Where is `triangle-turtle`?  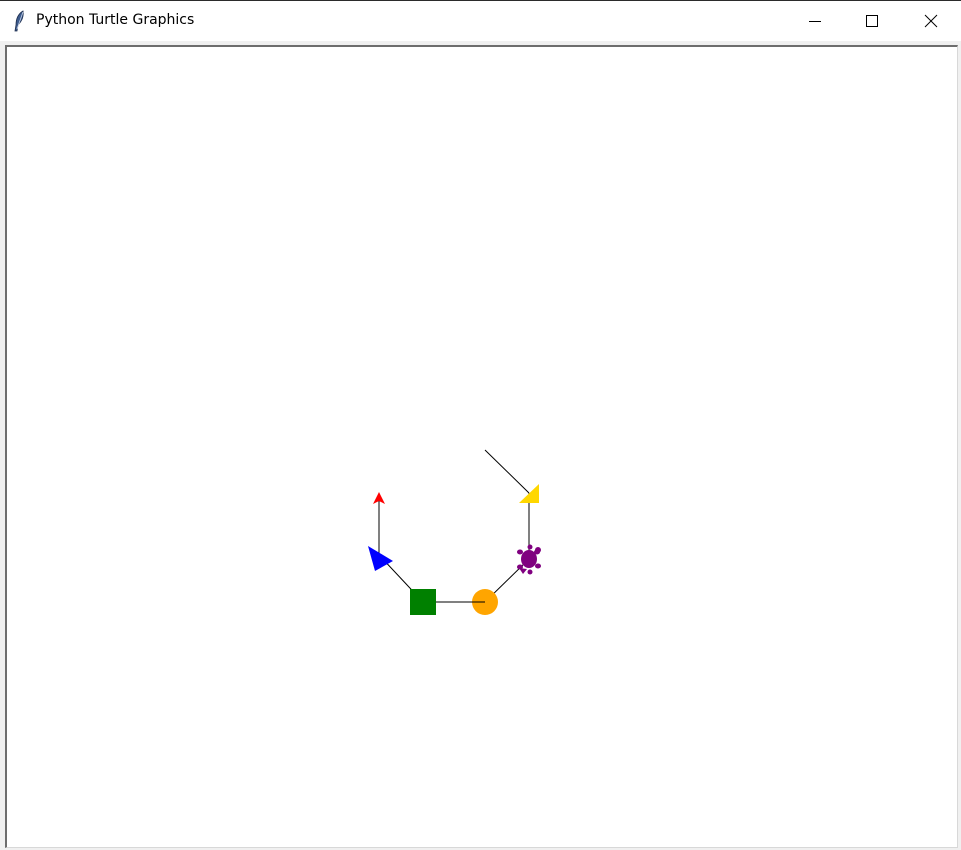
triangle-turtle is located at coordinates (380, 558).